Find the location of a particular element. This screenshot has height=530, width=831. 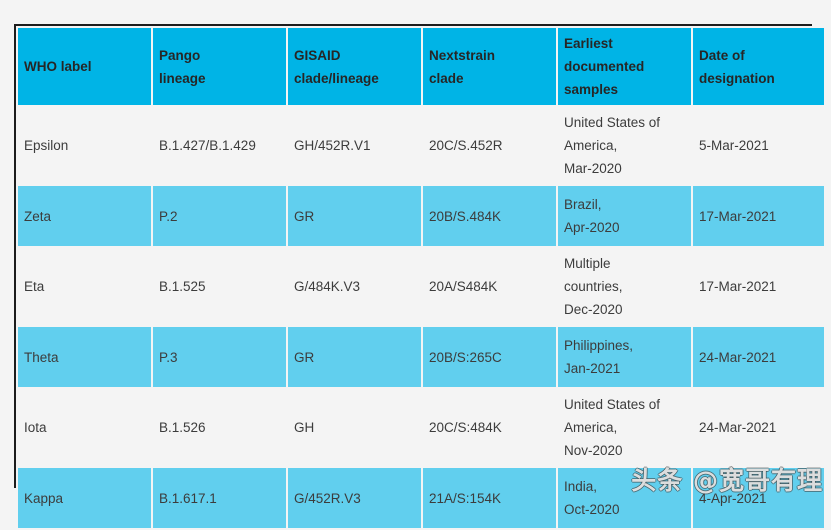

cell-who-label: Theta is located at coordinates (84, 357).